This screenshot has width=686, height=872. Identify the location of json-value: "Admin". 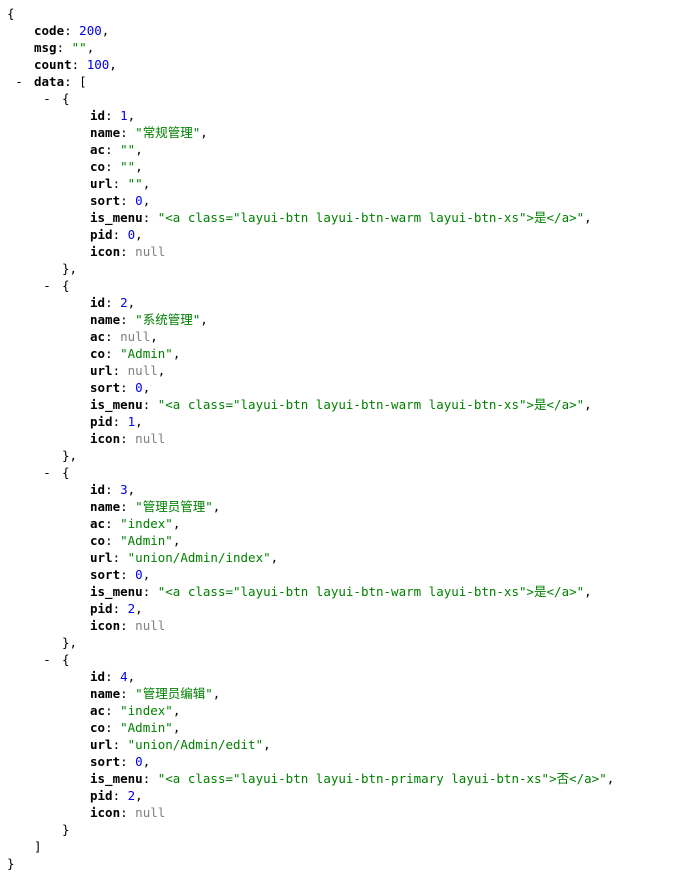
(146, 727).